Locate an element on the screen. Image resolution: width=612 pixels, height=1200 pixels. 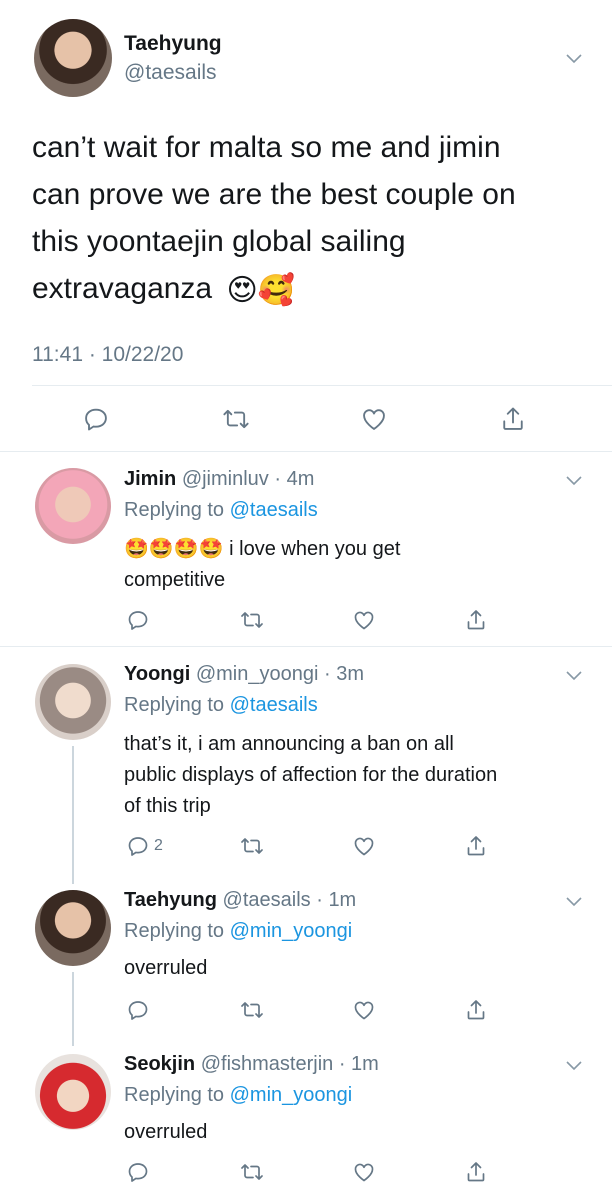
main-text-line: extravaganza is located at coordinates (122, 288).